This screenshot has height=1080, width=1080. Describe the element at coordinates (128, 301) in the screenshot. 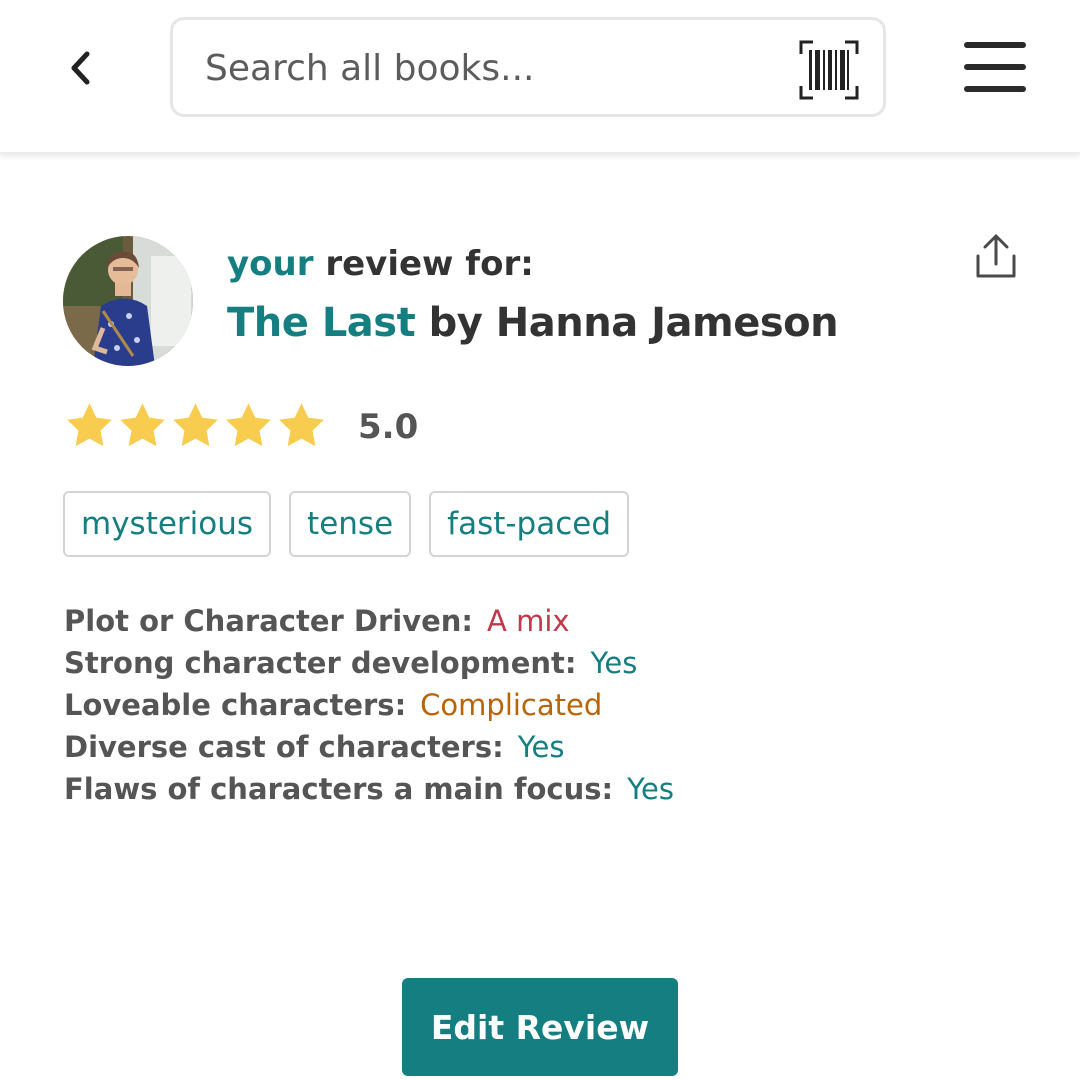

I see `user-avatar` at that location.